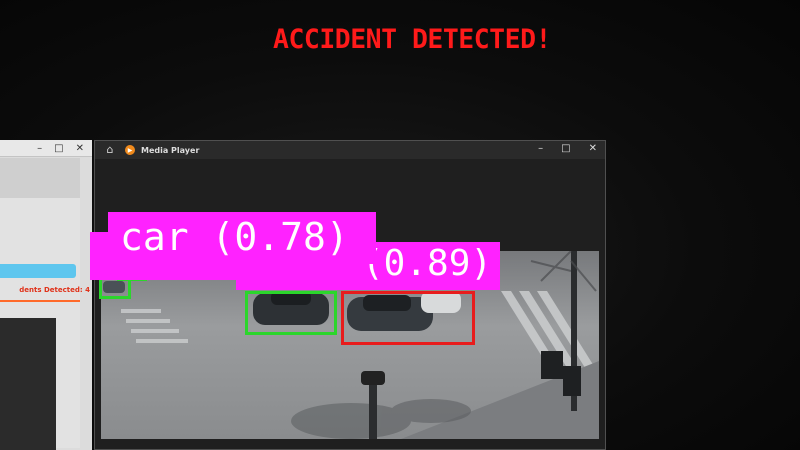  What do you see at coordinates (28, 384) in the screenshot?
I see `preview-panel` at bounding box center [28, 384].